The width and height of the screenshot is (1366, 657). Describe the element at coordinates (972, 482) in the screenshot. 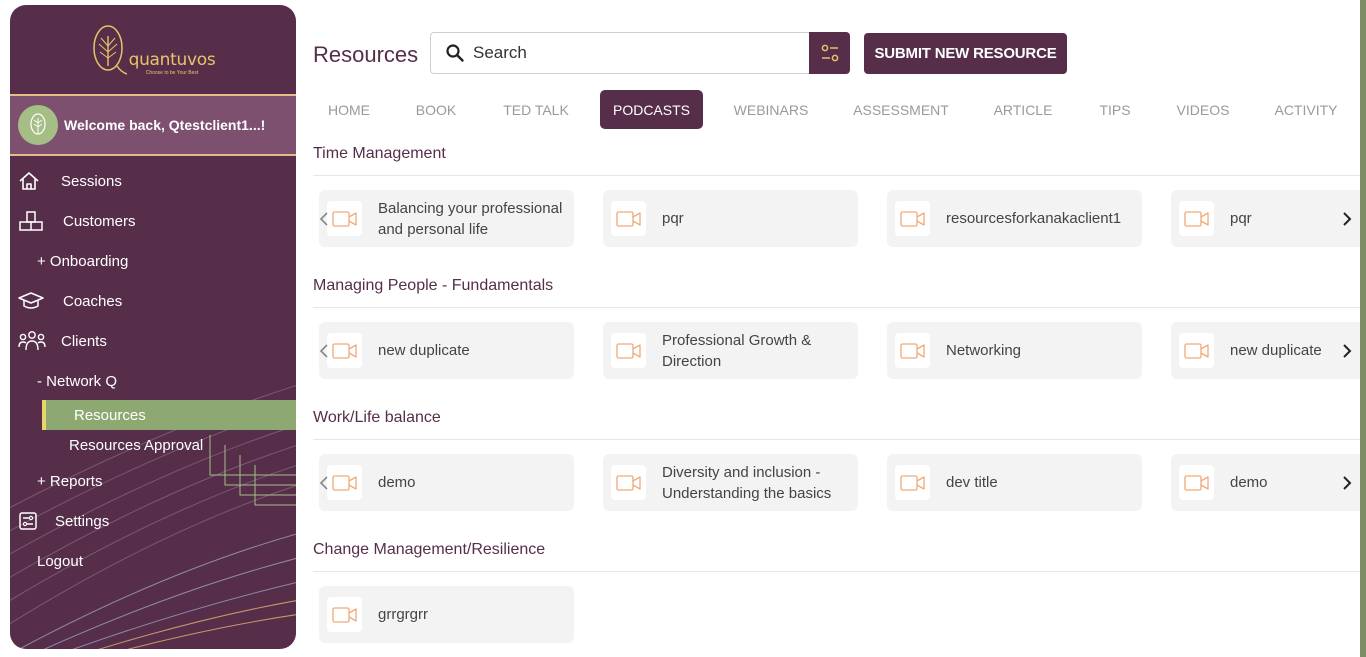

I see `resource-card-title: dev title` at that location.